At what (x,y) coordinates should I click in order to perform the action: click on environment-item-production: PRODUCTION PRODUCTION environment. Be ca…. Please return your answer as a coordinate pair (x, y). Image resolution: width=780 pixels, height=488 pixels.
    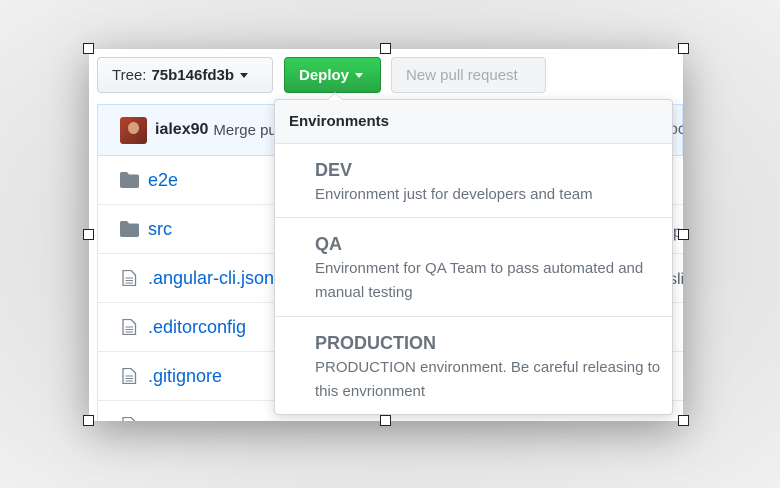
    Looking at the image, I should click on (473, 365).